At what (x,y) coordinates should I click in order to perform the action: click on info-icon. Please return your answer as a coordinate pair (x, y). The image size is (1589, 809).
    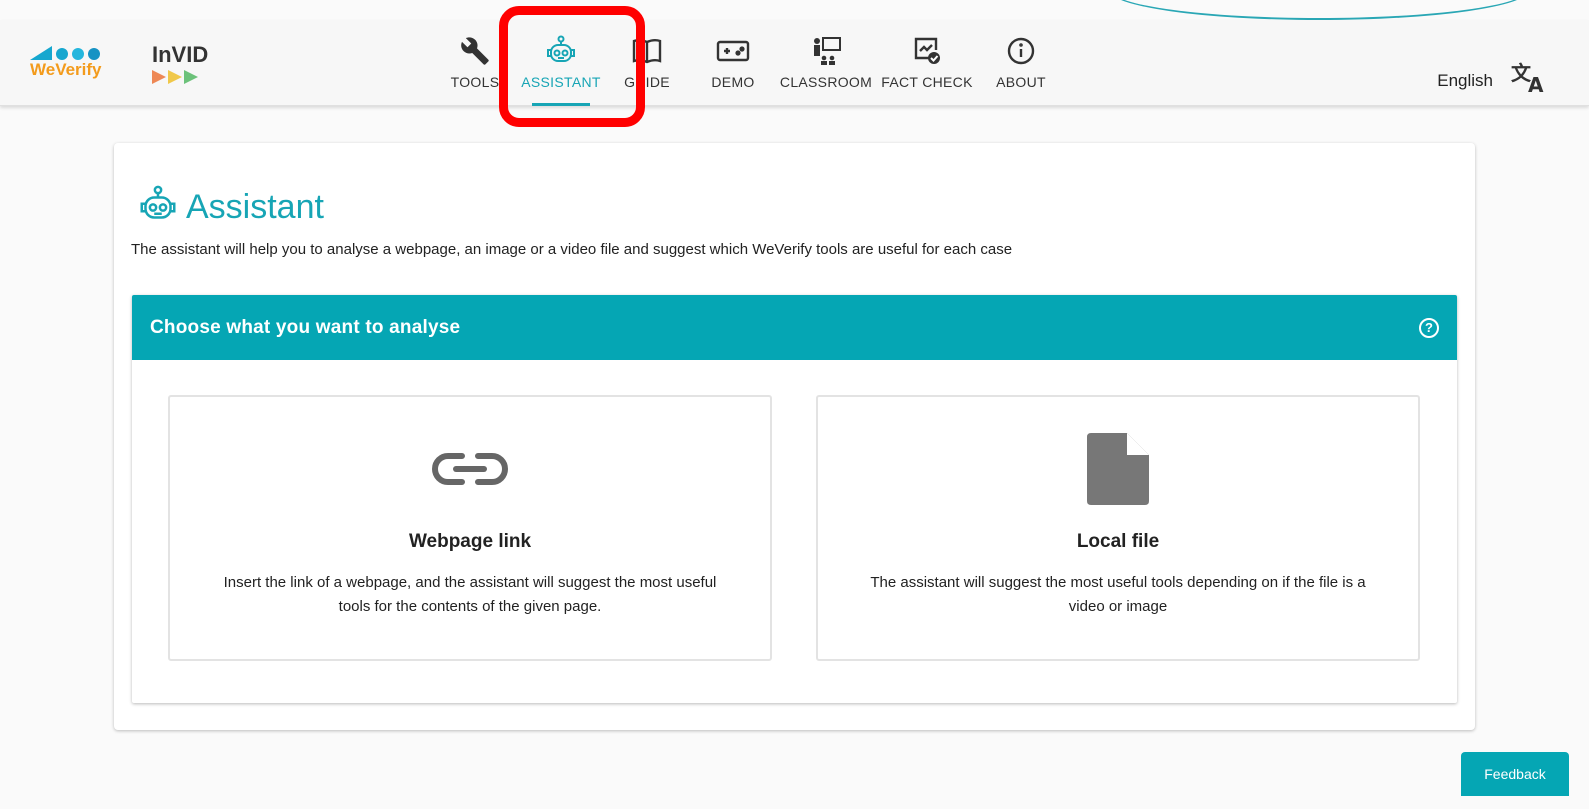
    Looking at the image, I should click on (1021, 51).